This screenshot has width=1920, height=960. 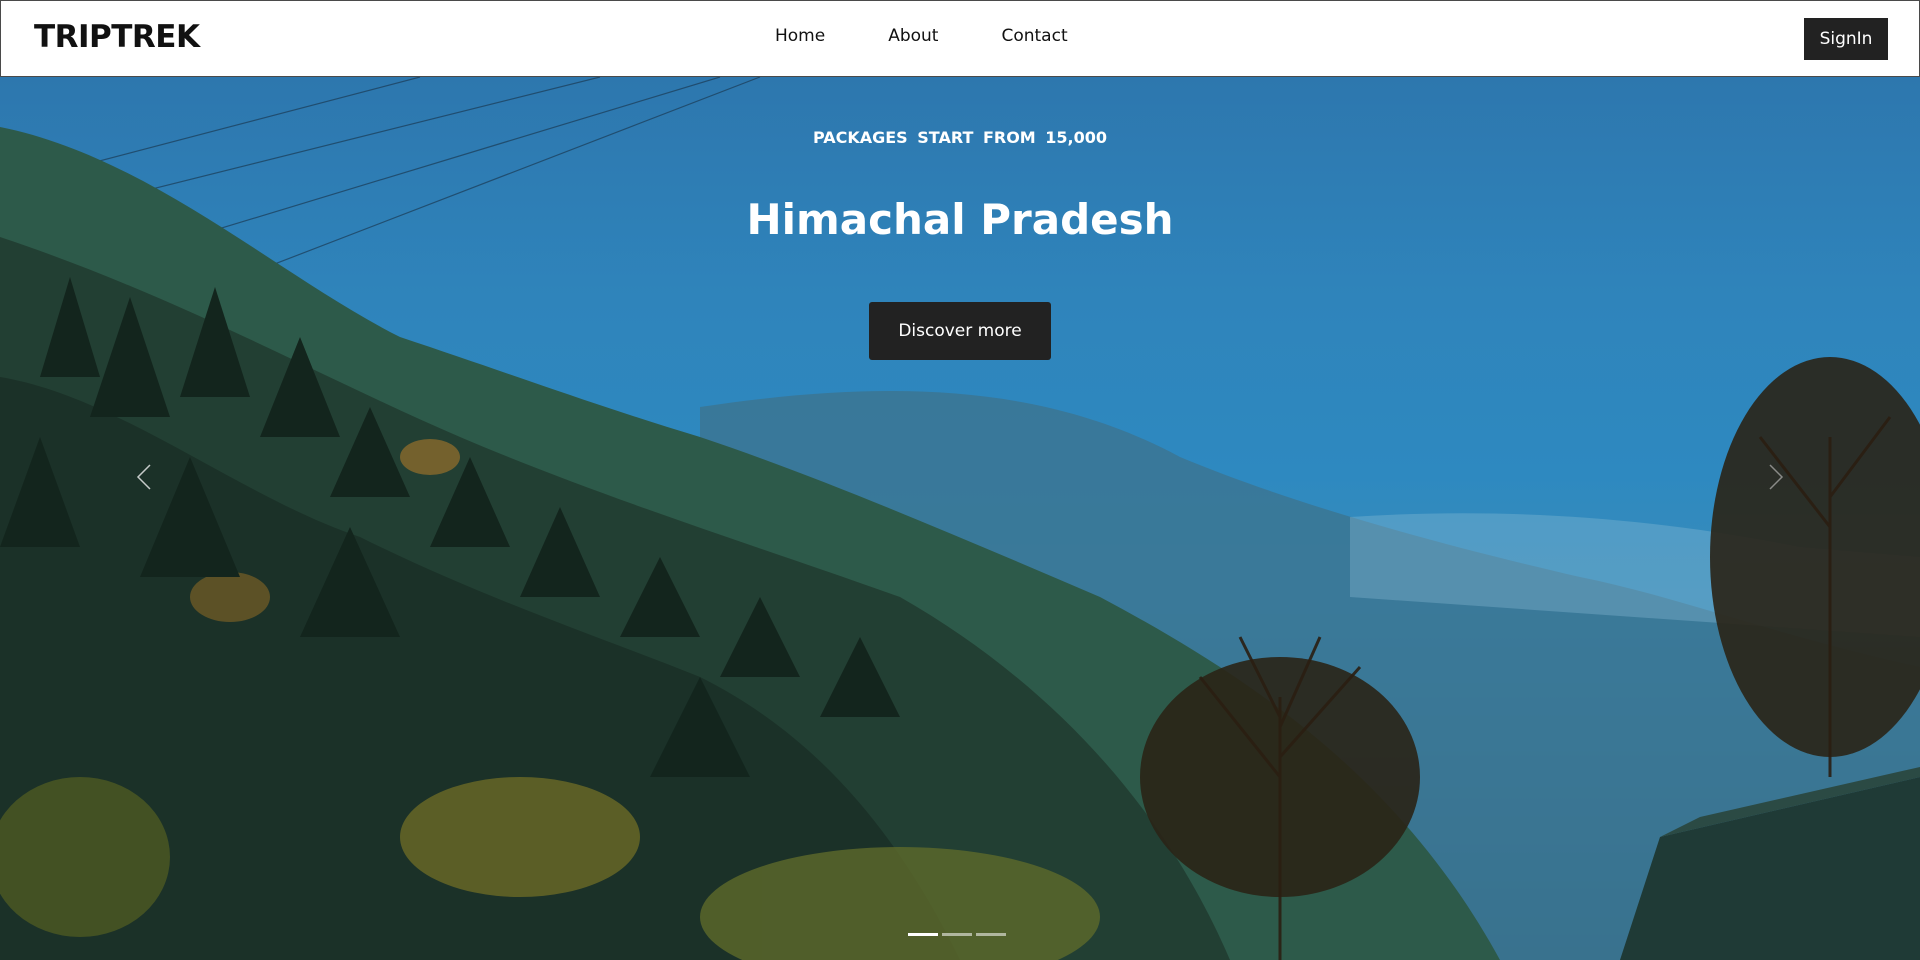 I want to click on brand-logo: TRIPTREK, so click(x=117, y=37).